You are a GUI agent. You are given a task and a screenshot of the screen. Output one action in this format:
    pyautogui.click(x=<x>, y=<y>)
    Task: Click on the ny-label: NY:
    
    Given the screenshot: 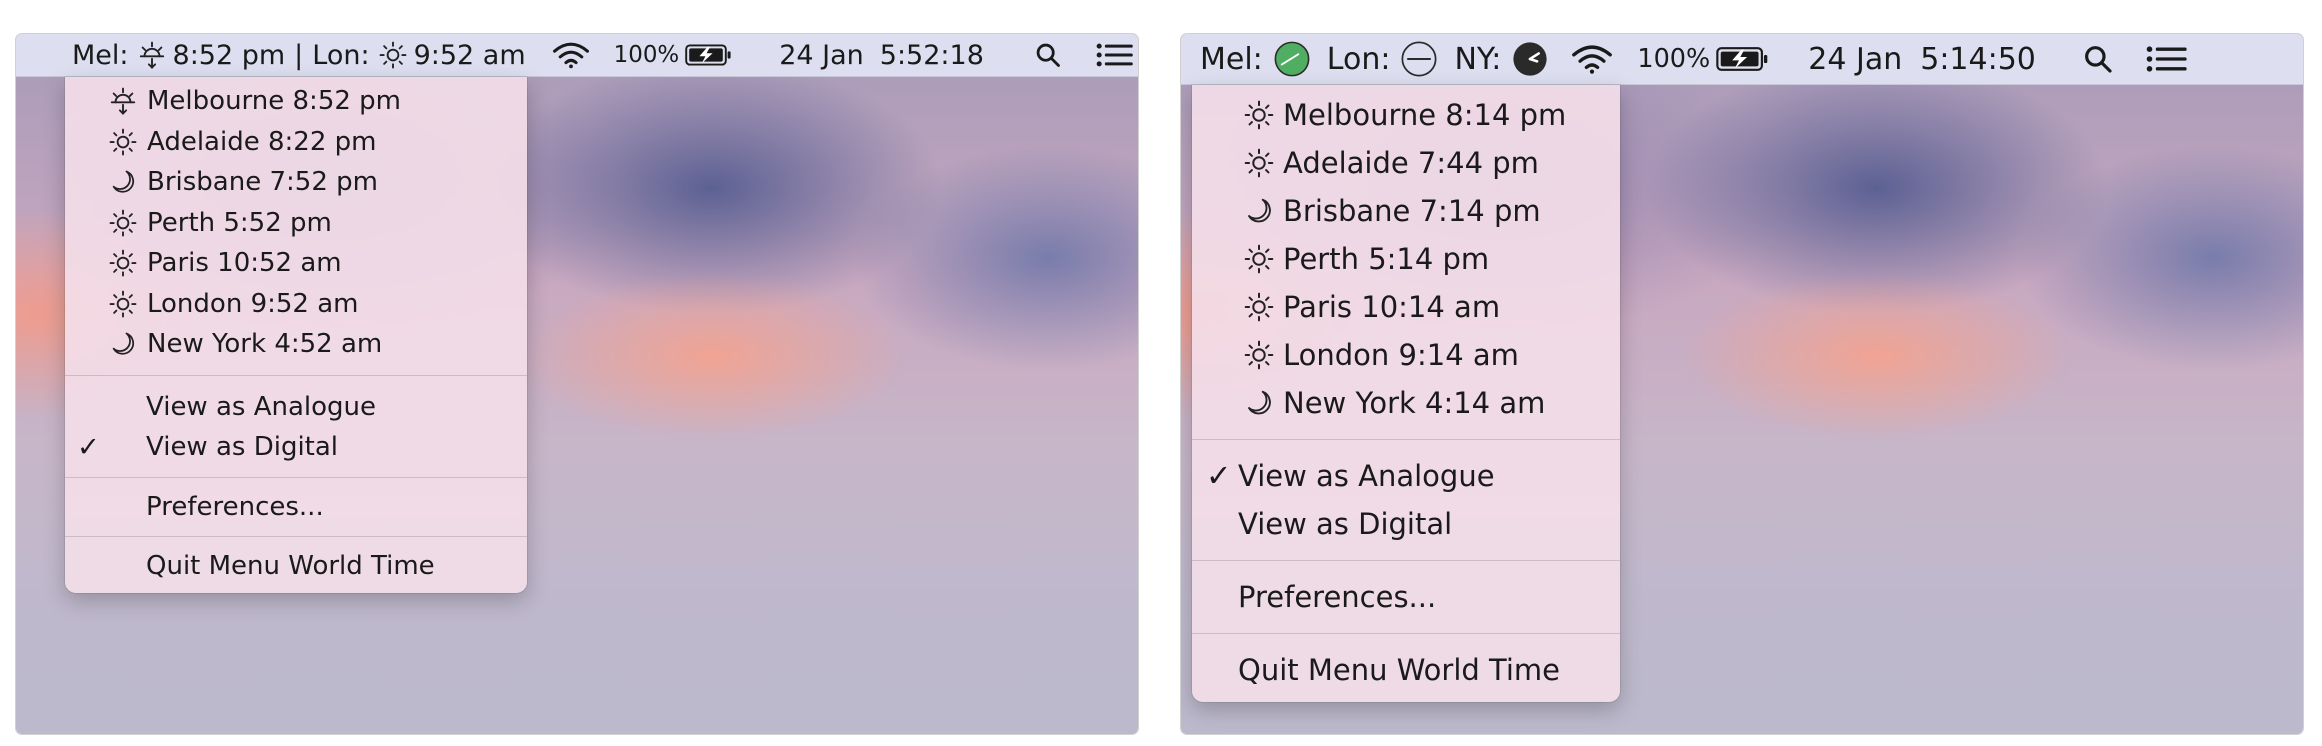 What is the action you would take?
    pyautogui.click(x=1478, y=59)
    